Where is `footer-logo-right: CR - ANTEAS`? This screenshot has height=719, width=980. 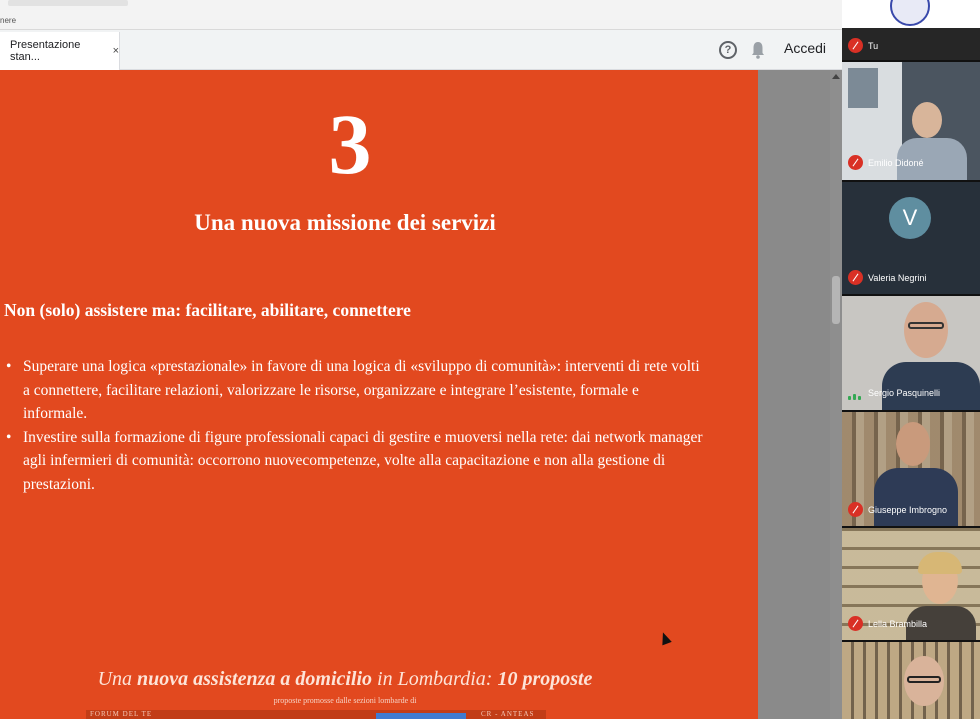
footer-logo-right: CR - ANTEAS is located at coordinates (508, 714).